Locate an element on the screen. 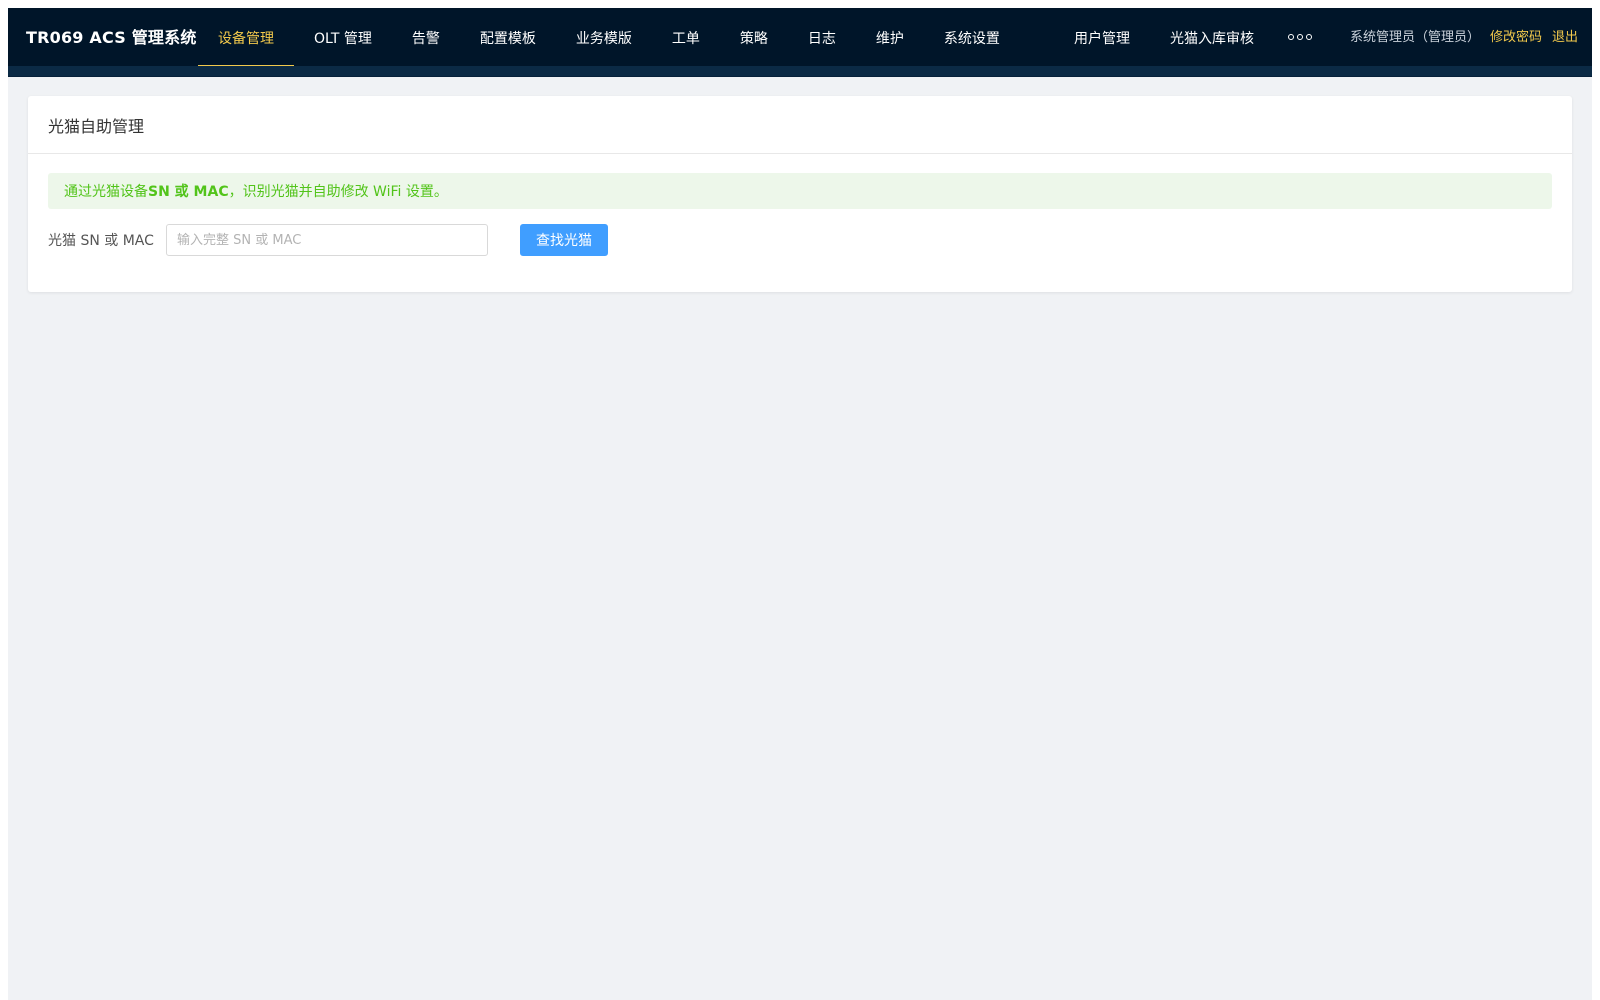 The height and width of the screenshot is (1000, 1600). ellipsis-icon is located at coordinates (1300, 37).